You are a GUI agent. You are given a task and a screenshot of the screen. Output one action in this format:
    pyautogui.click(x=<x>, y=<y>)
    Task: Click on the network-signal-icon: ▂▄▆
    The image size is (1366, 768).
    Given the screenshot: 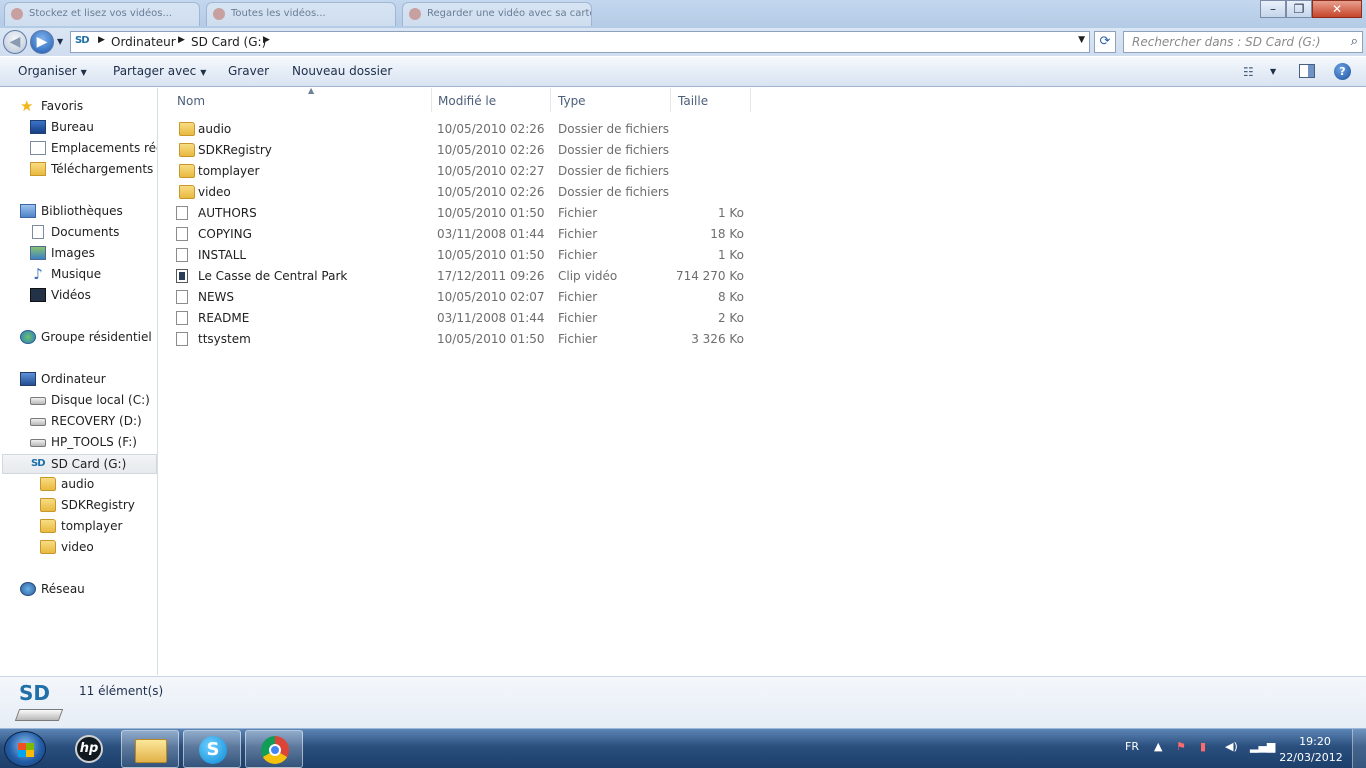 What is the action you would take?
    pyautogui.click(x=1262, y=746)
    